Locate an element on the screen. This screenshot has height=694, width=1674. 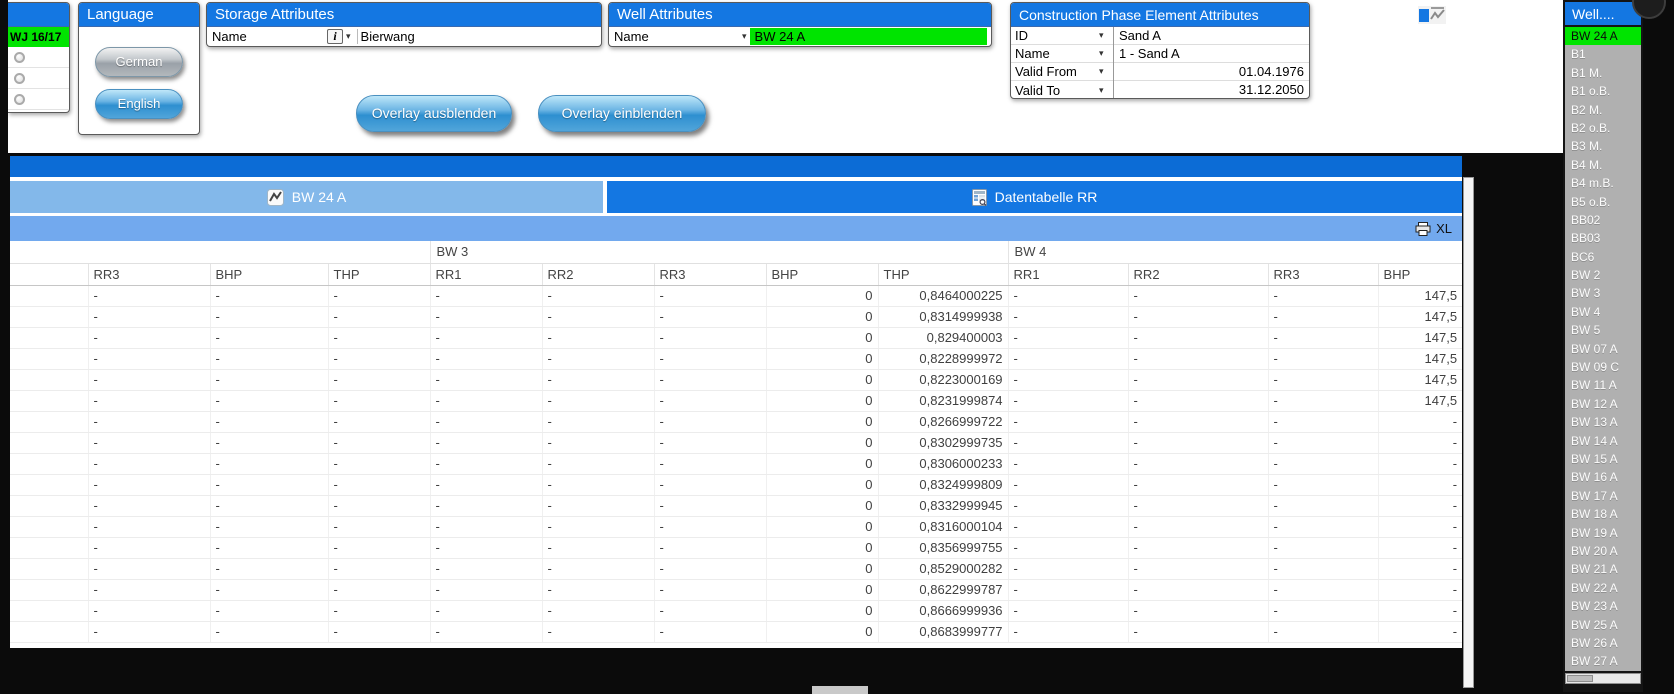
line-chart-icon is located at coordinates (275, 197).